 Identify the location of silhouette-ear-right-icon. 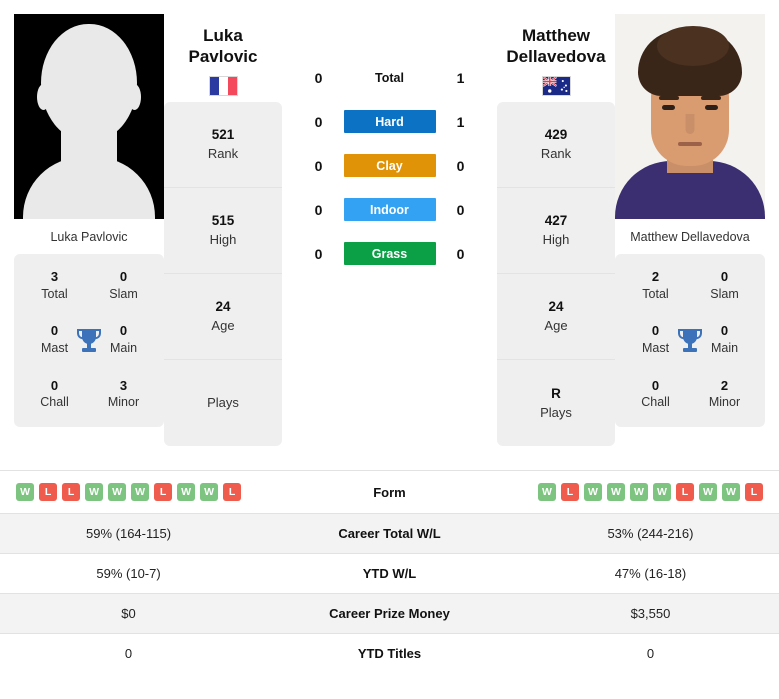
(134, 97).